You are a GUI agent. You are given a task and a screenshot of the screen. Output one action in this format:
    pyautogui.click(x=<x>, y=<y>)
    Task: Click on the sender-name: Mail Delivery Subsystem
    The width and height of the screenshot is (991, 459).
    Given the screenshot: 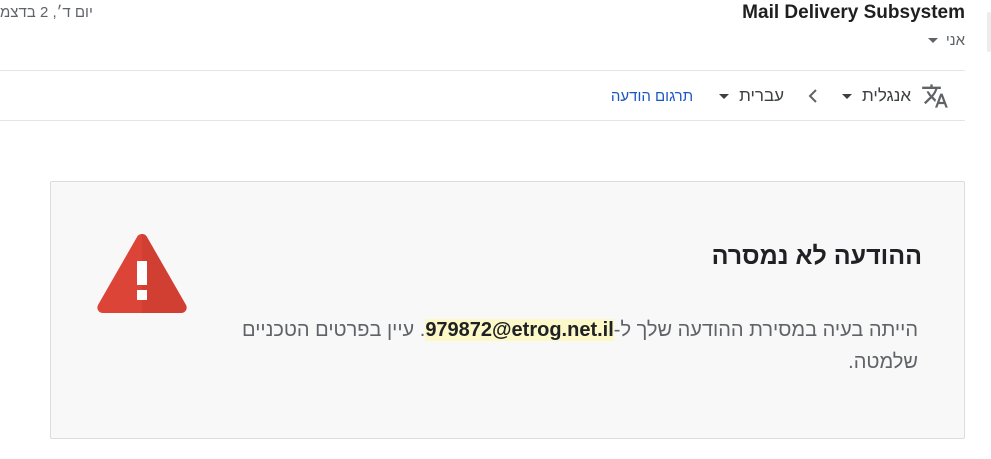 What is the action you would take?
    pyautogui.click(x=853, y=12)
    